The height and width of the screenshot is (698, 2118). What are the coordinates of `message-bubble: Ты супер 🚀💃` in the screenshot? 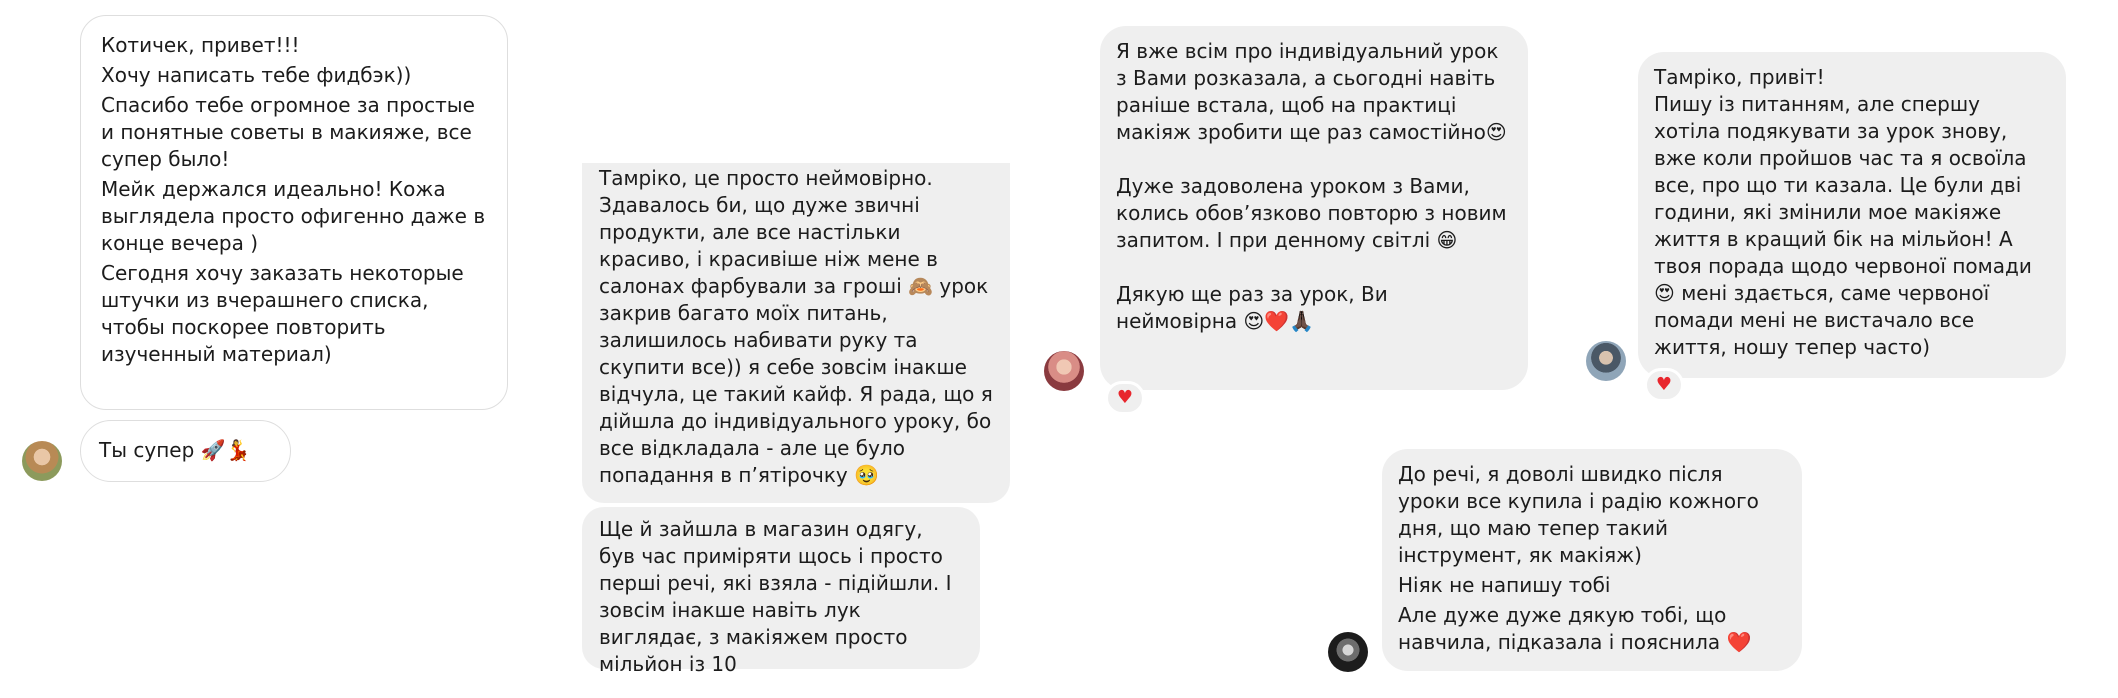 It's located at (185, 451).